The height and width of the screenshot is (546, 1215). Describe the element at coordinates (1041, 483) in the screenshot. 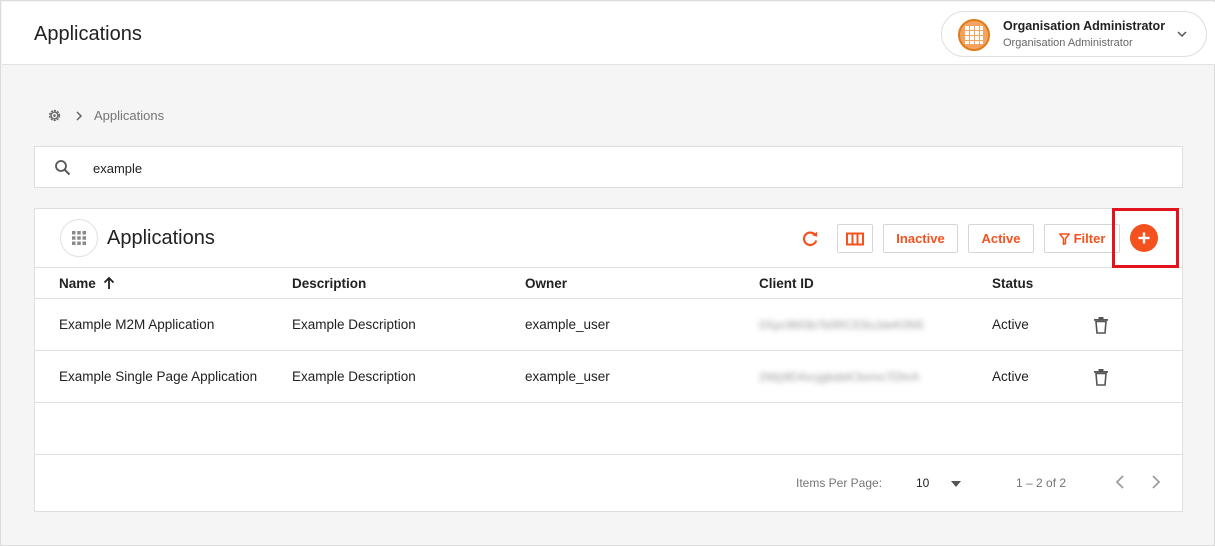

I see `page-range-label: 1 – 2 of 2` at that location.